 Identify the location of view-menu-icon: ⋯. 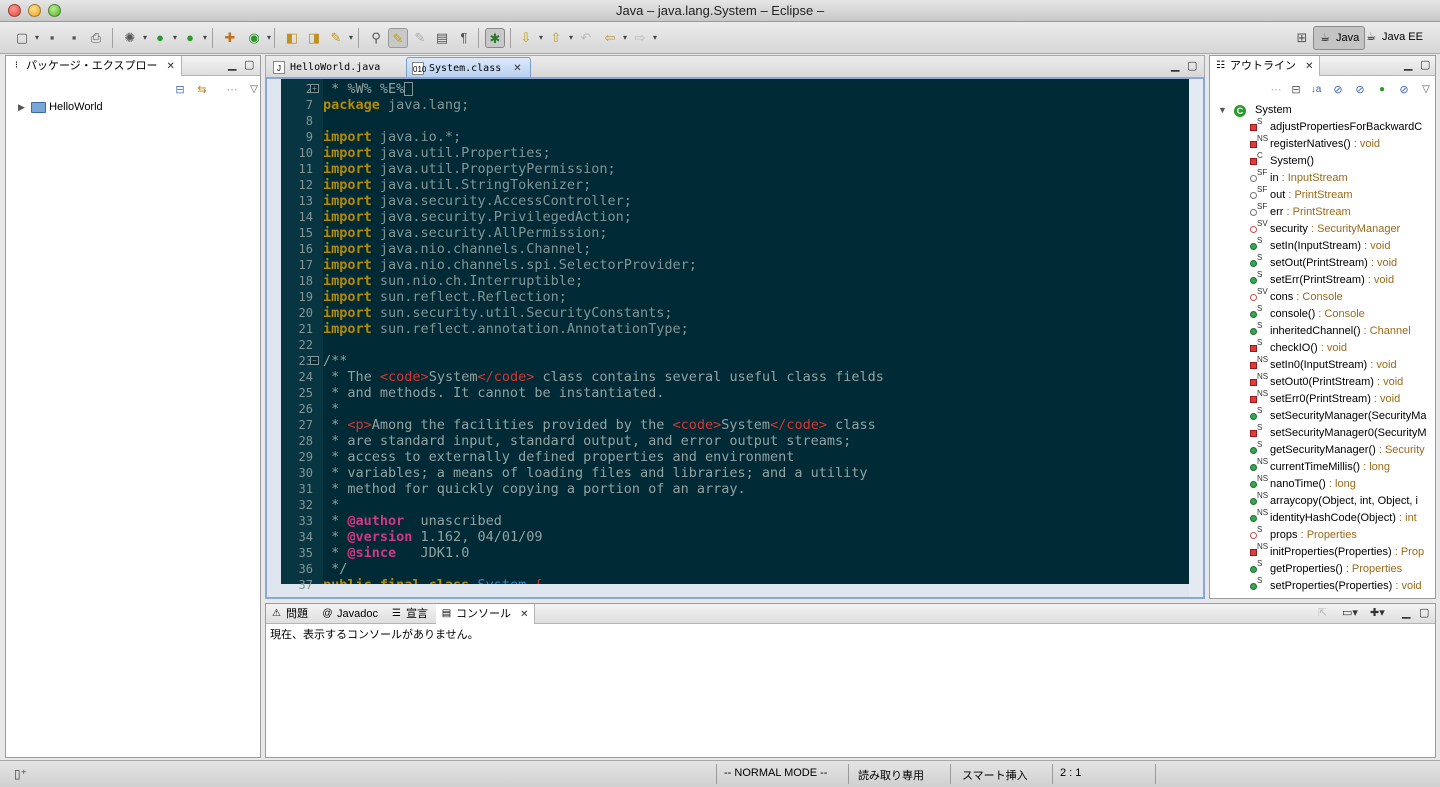
(232, 90).